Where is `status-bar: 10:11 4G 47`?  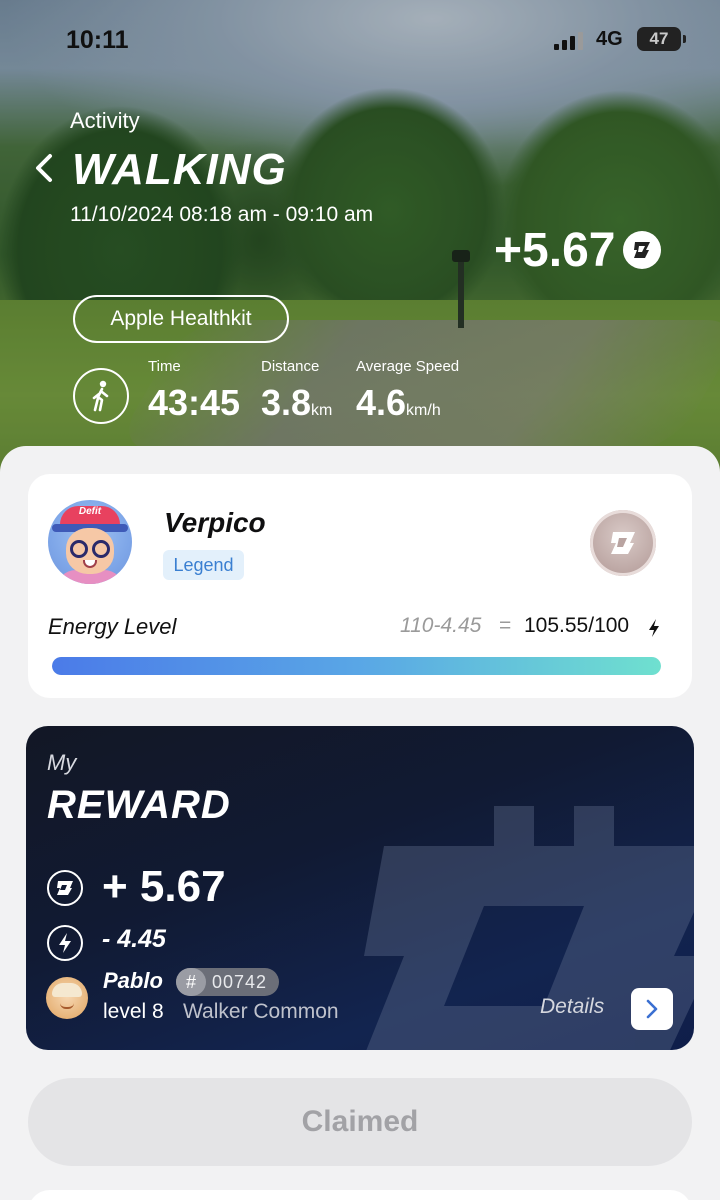 status-bar: 10:11 4G 47 is located at coordinates (360, 40).